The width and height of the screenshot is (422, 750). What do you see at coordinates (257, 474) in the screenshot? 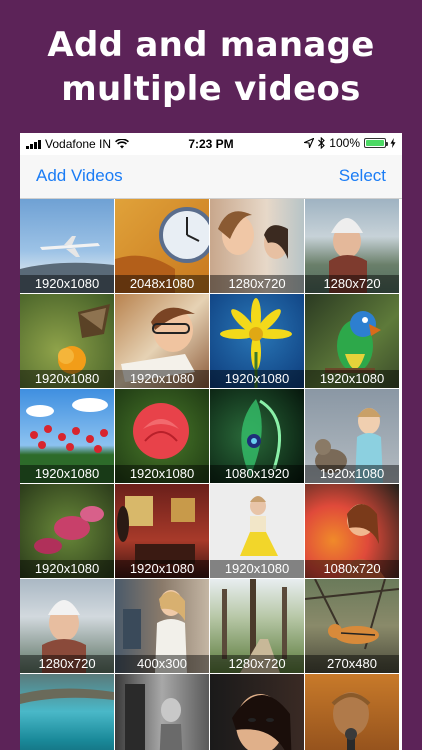
I see `resolution-label: 1080x1920` at bounding box center [257, 474].